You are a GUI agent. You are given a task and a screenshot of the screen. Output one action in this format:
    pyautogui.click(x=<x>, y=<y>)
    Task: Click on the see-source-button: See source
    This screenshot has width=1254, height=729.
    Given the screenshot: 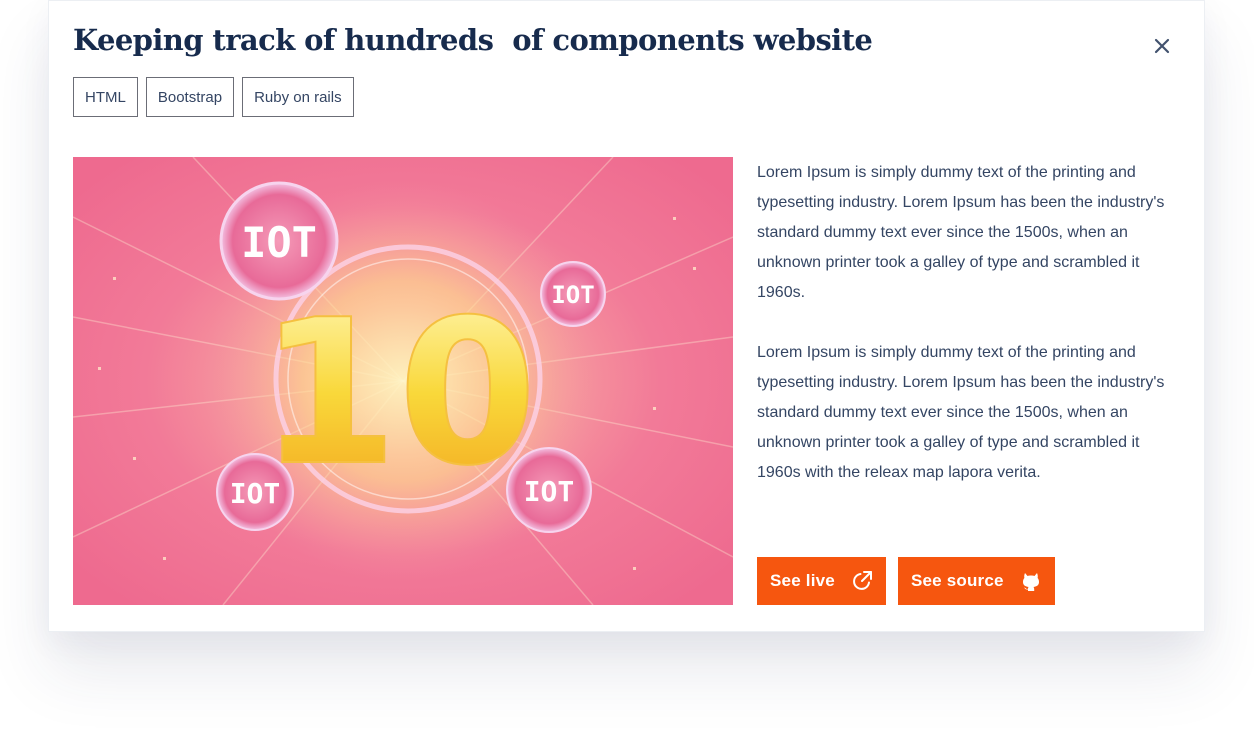 What is the action you would take?
    pyautogui.click(x=976, y=581)
    